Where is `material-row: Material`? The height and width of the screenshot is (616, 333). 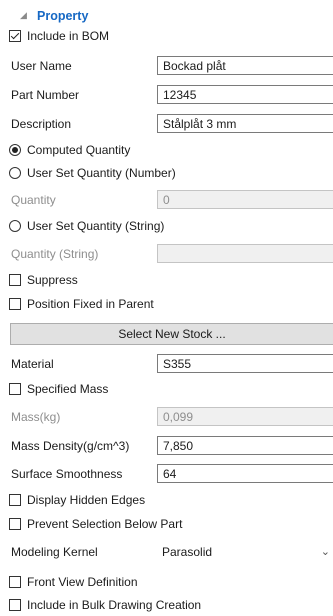 material-row: Material is located at coordinates (166, 364).